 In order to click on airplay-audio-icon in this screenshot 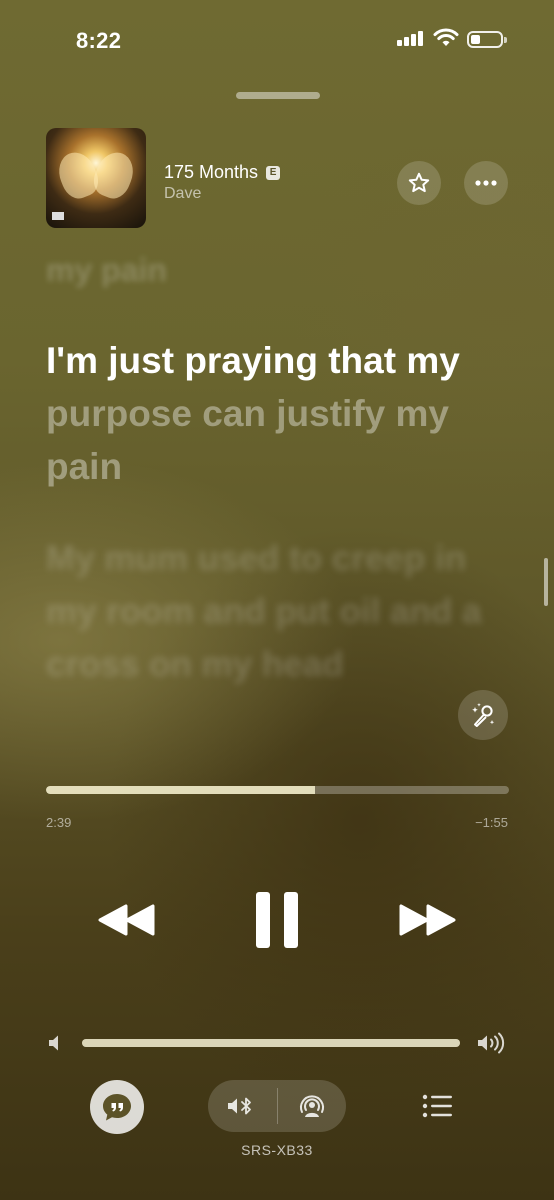, I will do `click(311, 1106)`.